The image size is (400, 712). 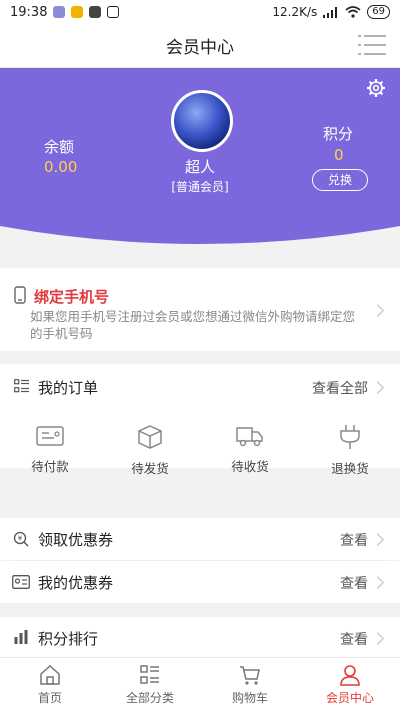 What do you see at coordinates (353, 12) in the screenshot?
I see `wifi-icon` at bounding box center [353, 12].